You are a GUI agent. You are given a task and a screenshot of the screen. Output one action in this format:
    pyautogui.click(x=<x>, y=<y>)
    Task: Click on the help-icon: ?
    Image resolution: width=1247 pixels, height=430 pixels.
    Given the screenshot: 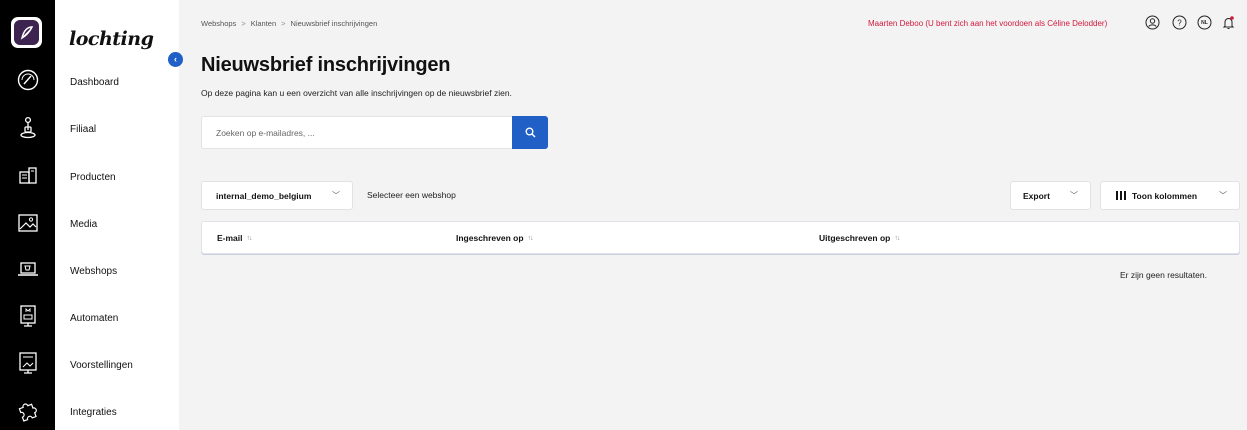 What is the action you would take?
    pyautogui.click(x=1179, y=22)
    